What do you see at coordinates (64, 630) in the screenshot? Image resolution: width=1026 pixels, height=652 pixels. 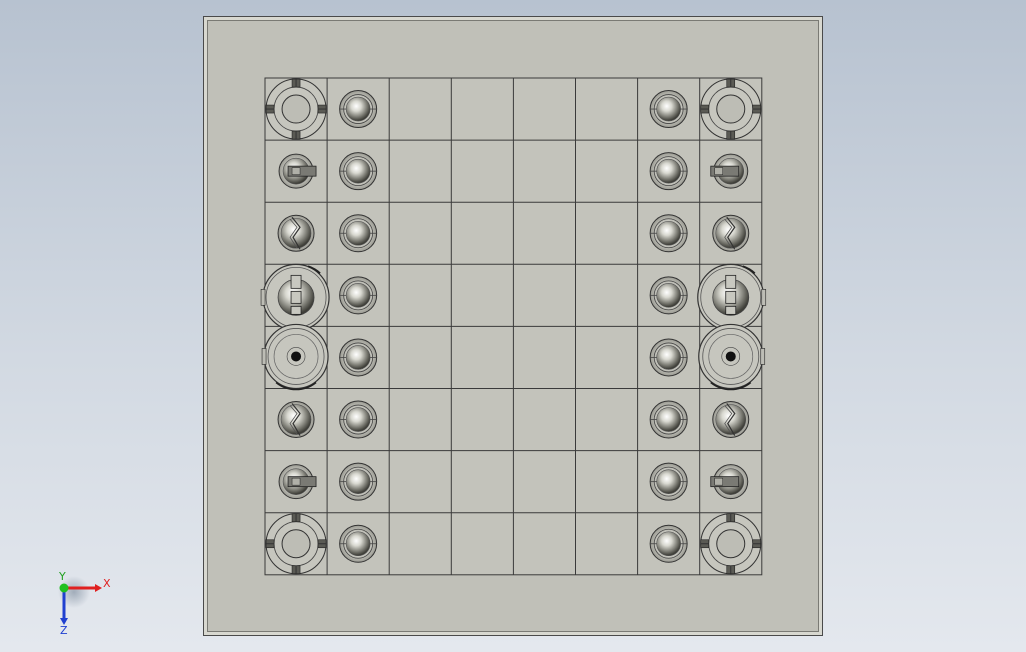 I see `z-axis-label: Z` at bounding box center [64, 630].